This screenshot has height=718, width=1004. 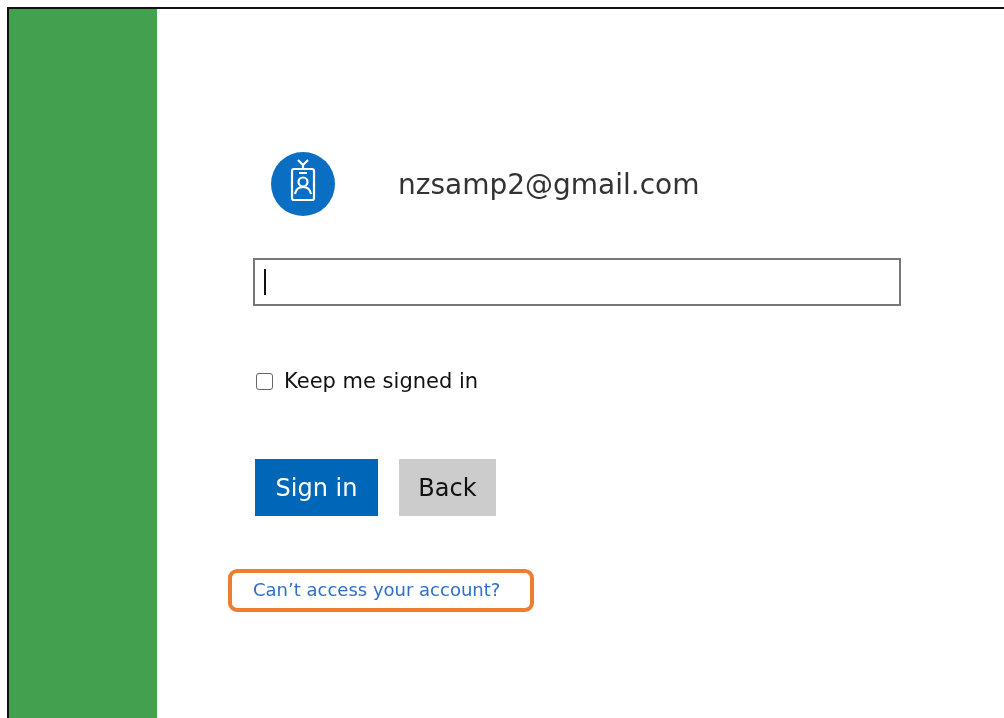 I want to click on checkbox, so click(x=264, y=381).